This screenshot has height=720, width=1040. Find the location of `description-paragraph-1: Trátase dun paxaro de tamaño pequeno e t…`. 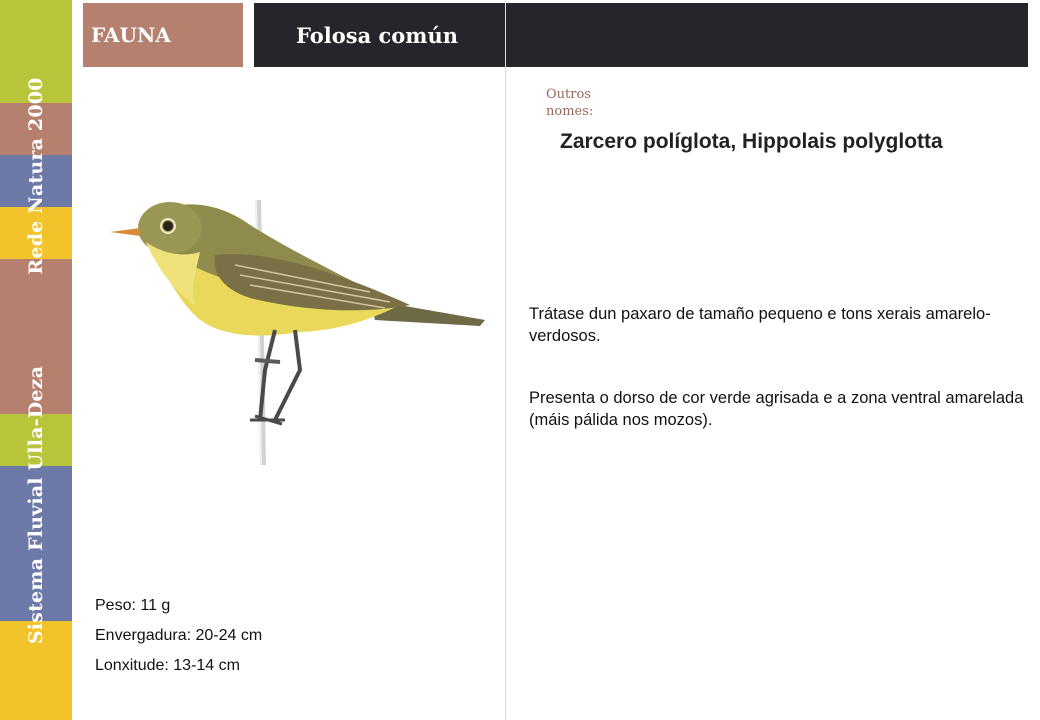

description-paragraph-1: Trátase dun paxaro de tamaño pequeno e t… is located at coordinates (760, 325).